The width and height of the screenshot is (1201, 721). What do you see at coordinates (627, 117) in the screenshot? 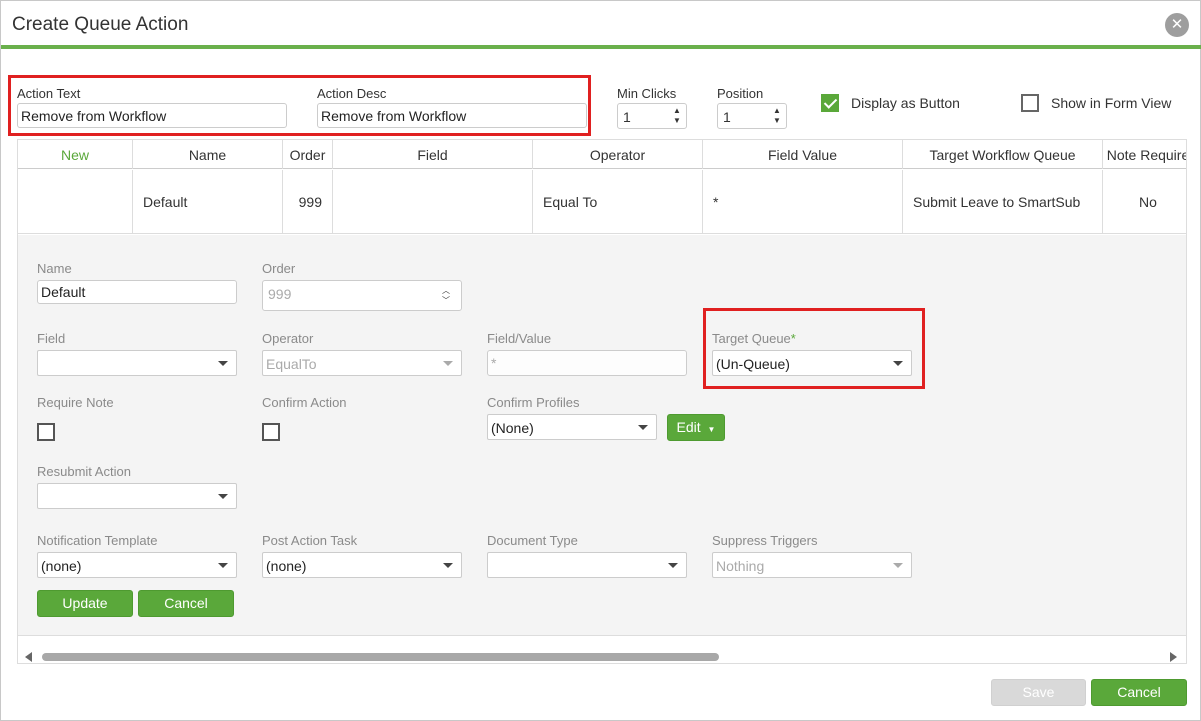
I see `min-clicks-value: 1` at bounding box center [627, 117].